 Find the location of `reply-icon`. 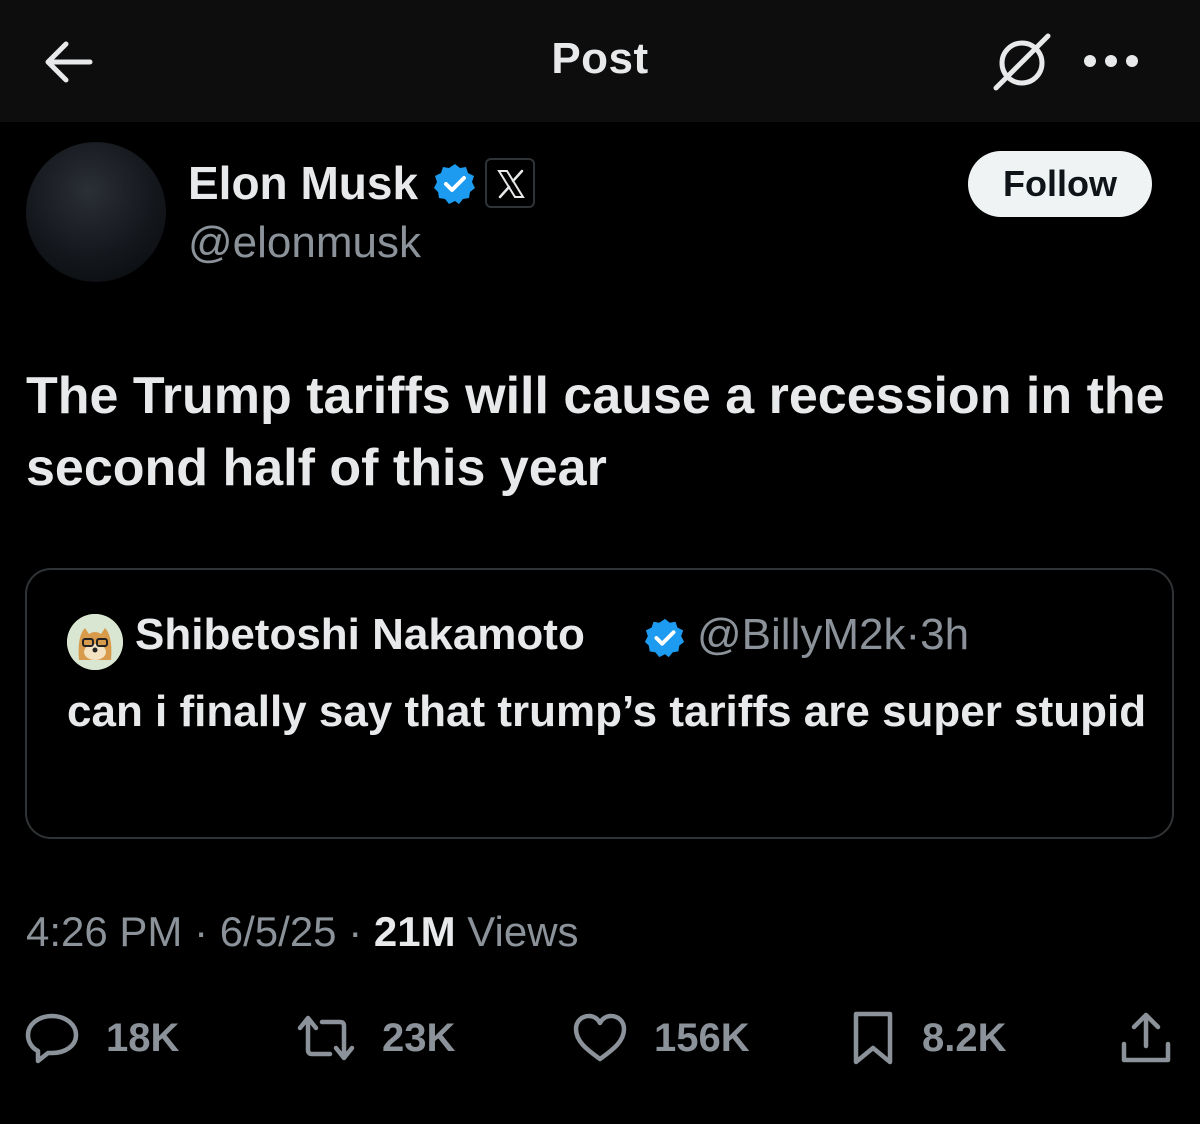

reply-icon is located at coordinates (52, 1038).